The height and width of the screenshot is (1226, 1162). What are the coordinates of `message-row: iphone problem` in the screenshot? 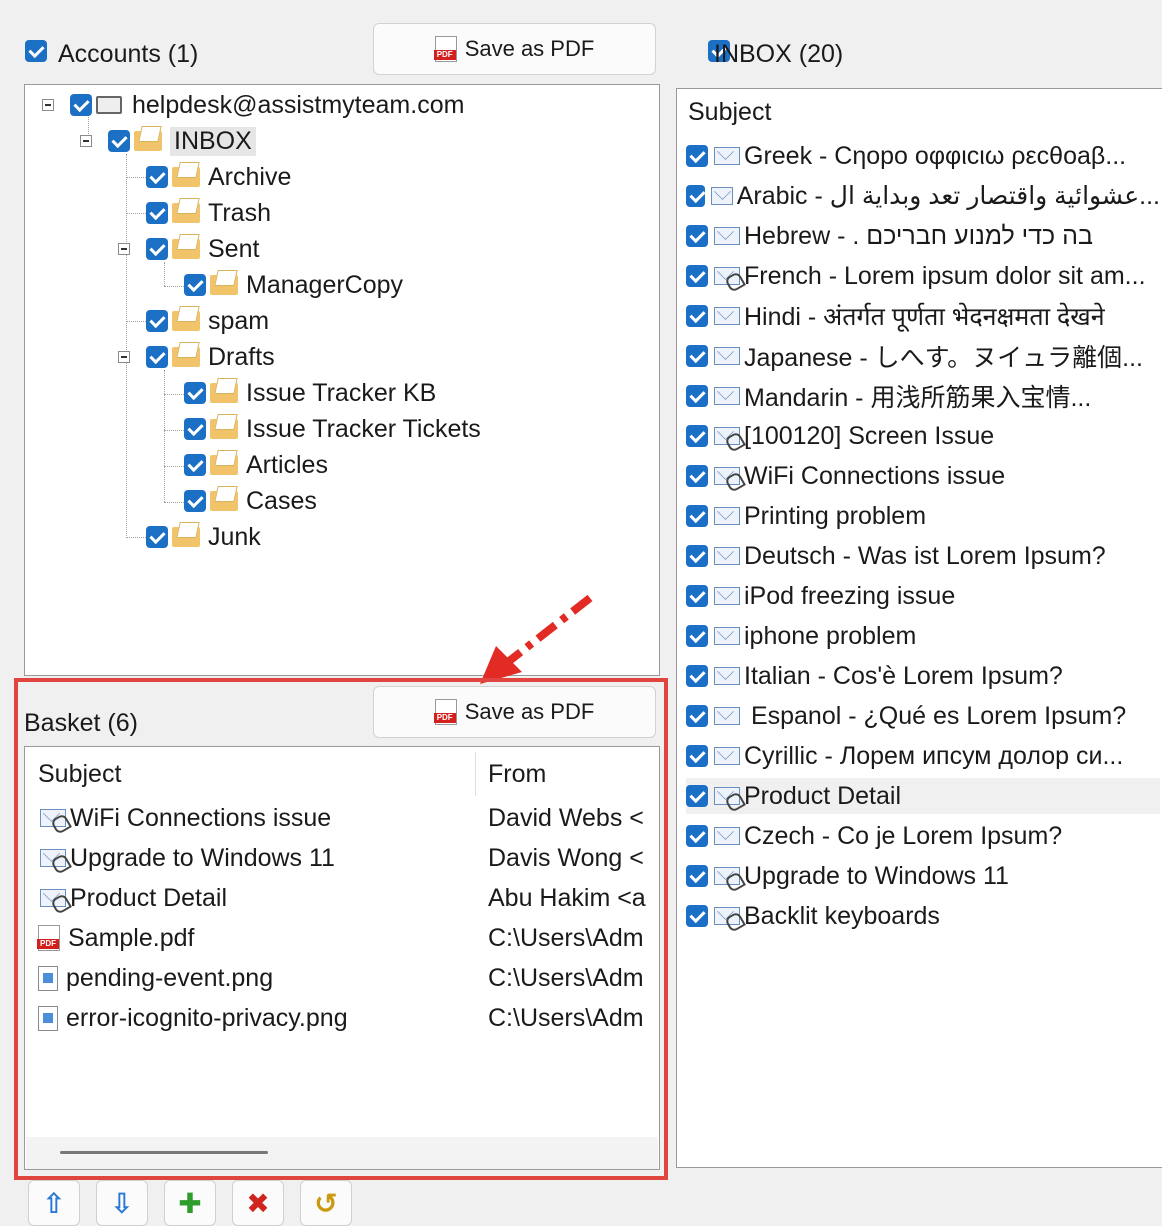 It's located at (923, 636).